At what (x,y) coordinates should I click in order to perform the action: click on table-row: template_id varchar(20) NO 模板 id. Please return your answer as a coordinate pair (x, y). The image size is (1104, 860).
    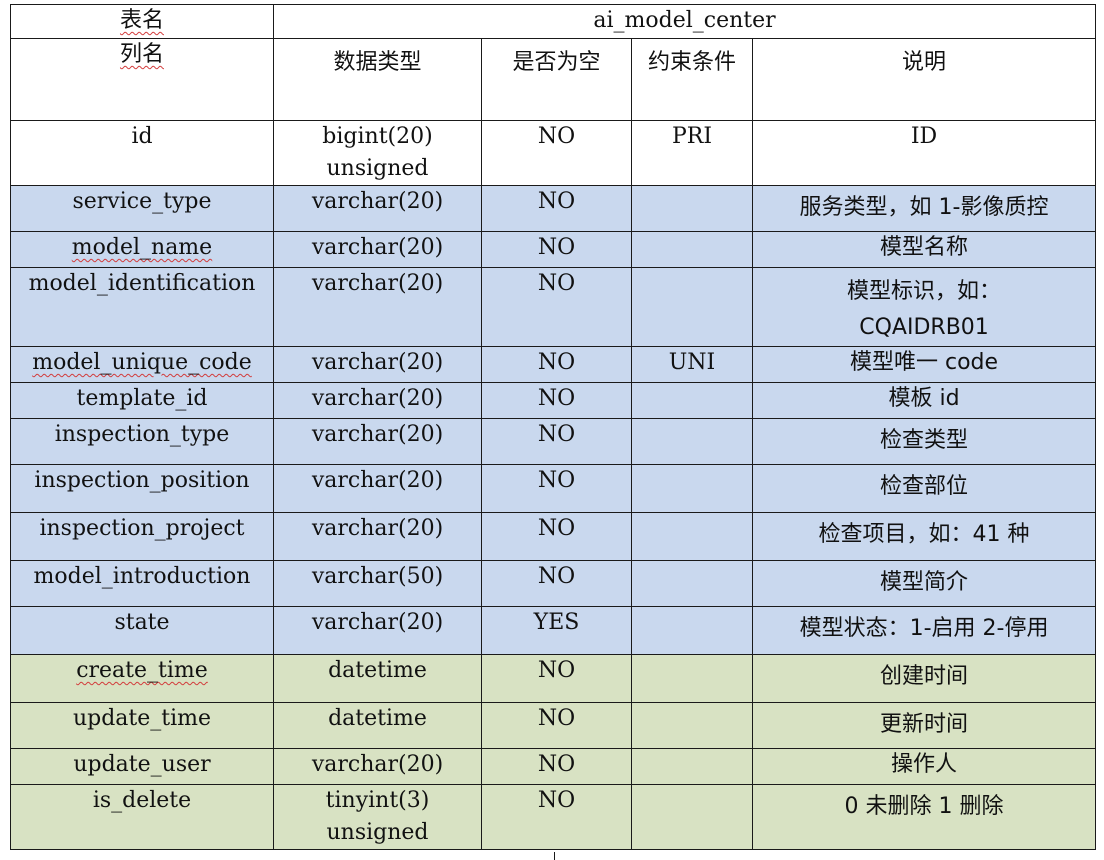
    Looking at the image, I should click on (553, 400).